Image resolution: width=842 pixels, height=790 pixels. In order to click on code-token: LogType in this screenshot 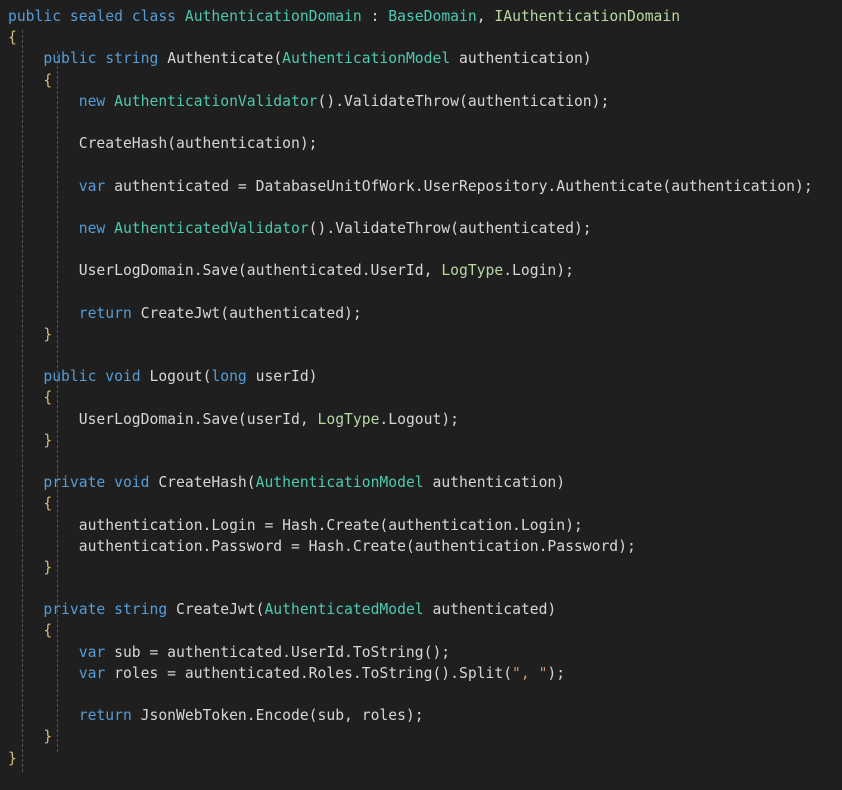, I will do `click(472, 271)`.